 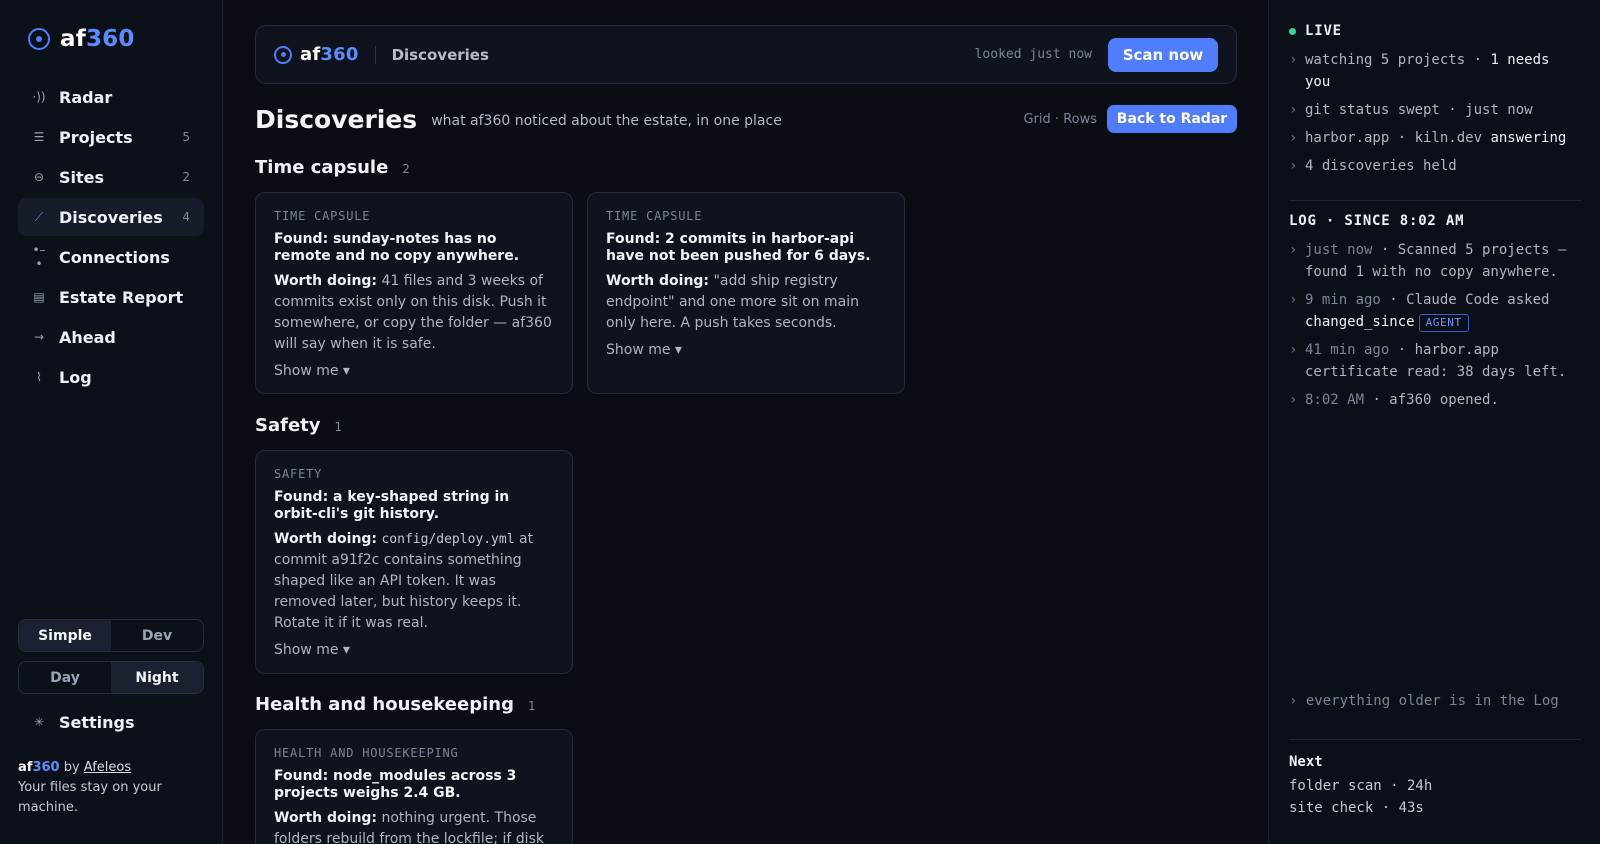 What do you see at coordinates (111, 39) in the screenshot?
I see `brand-logo: af360` at bounding box center [111, 39].